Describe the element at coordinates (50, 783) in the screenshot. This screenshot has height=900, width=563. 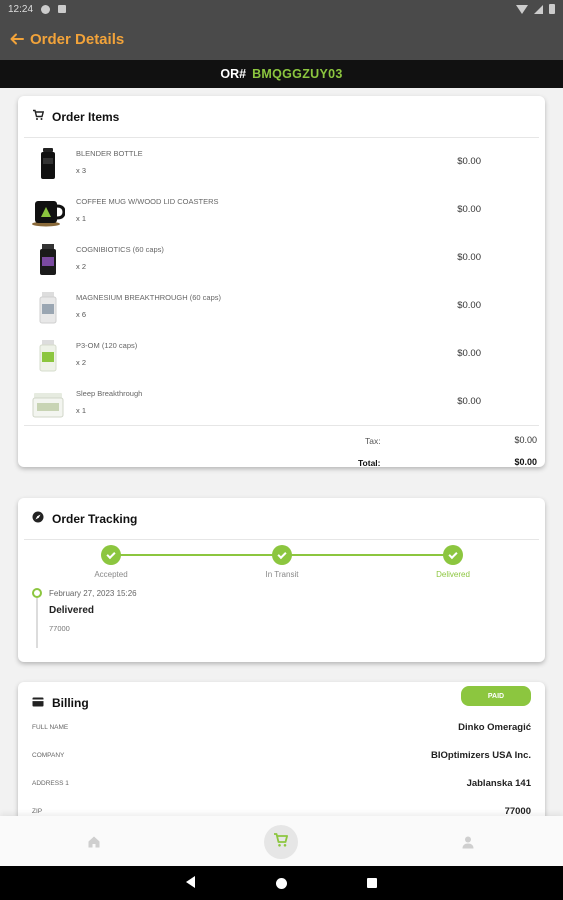
I see `billing-label: ADDRESS 1` at that location.